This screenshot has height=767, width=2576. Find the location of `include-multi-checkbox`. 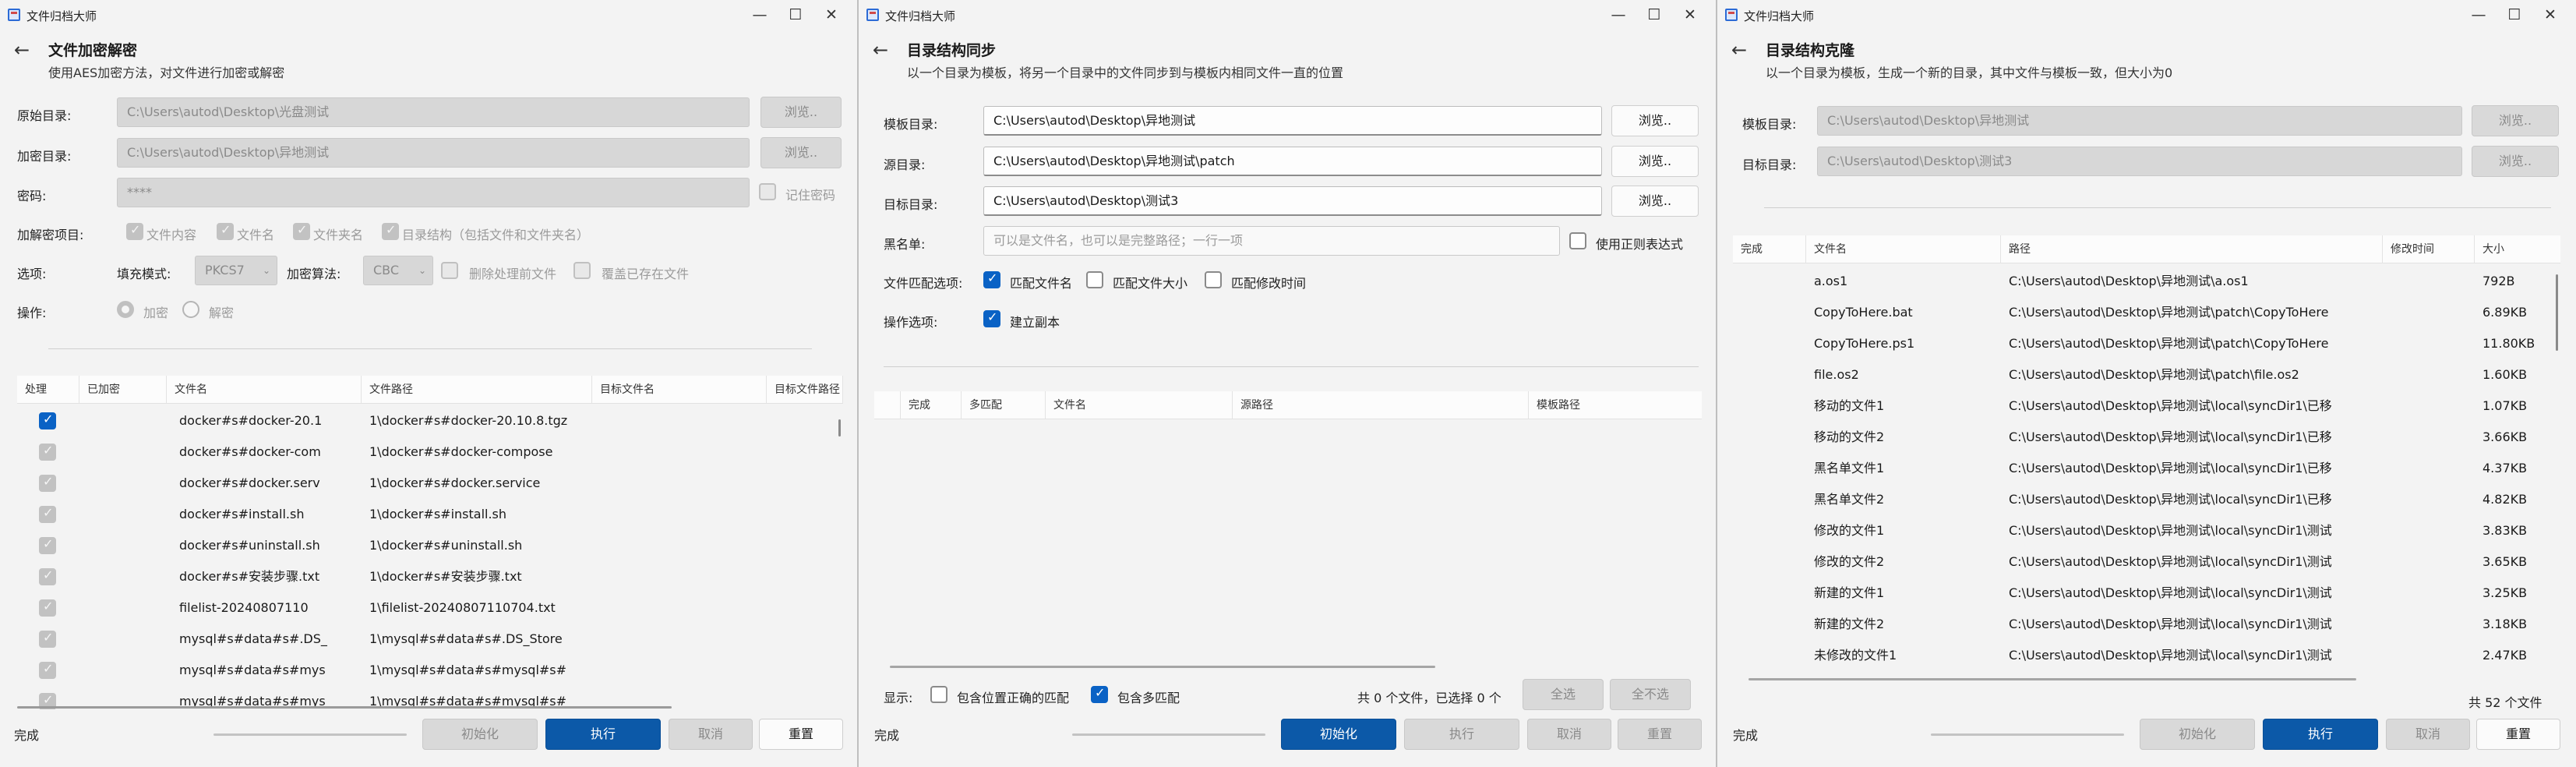

include-multi-checkbox is located at coordinates (1099, 694).